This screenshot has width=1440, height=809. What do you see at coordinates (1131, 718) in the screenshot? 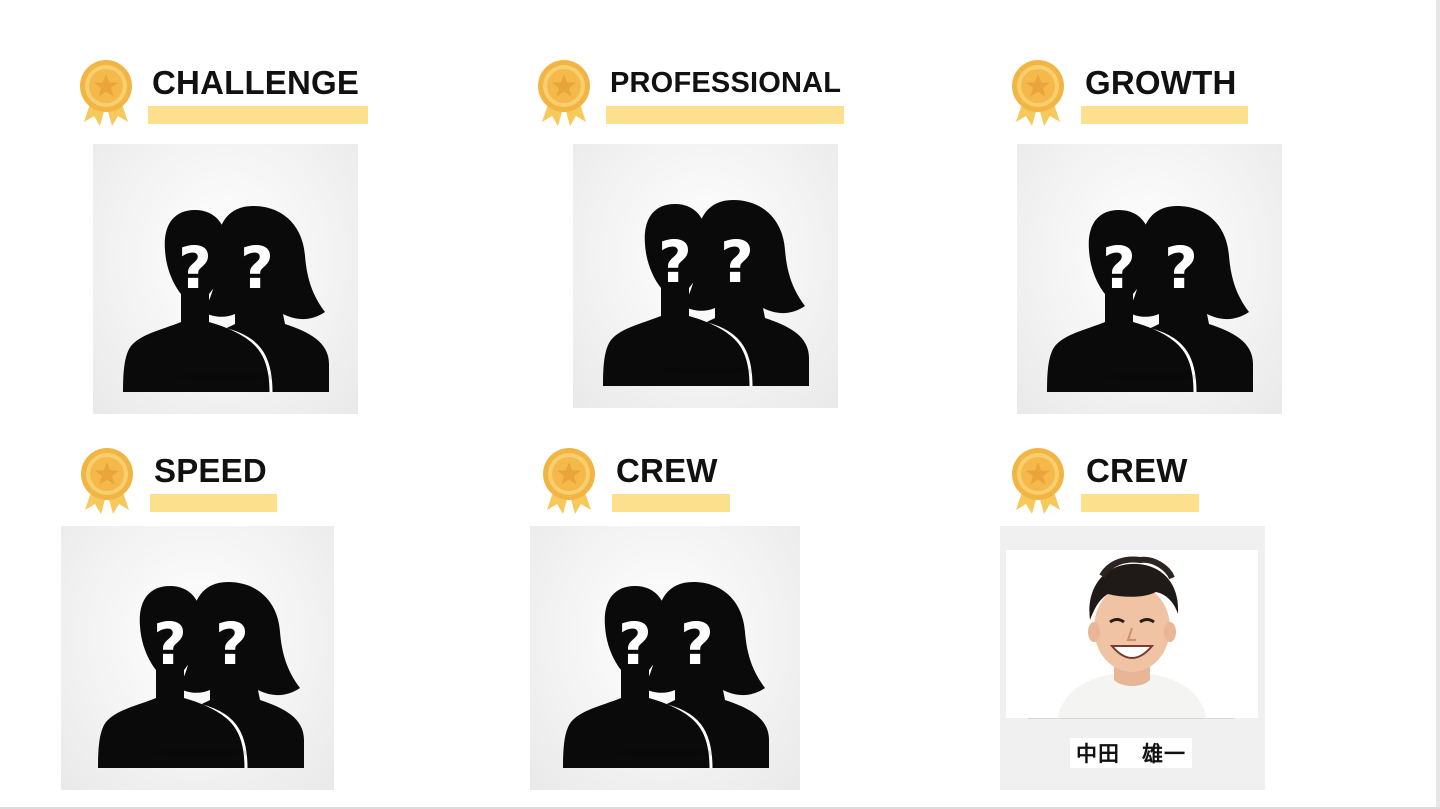
I see `photo-divider` at bounding box center [1131, 718].